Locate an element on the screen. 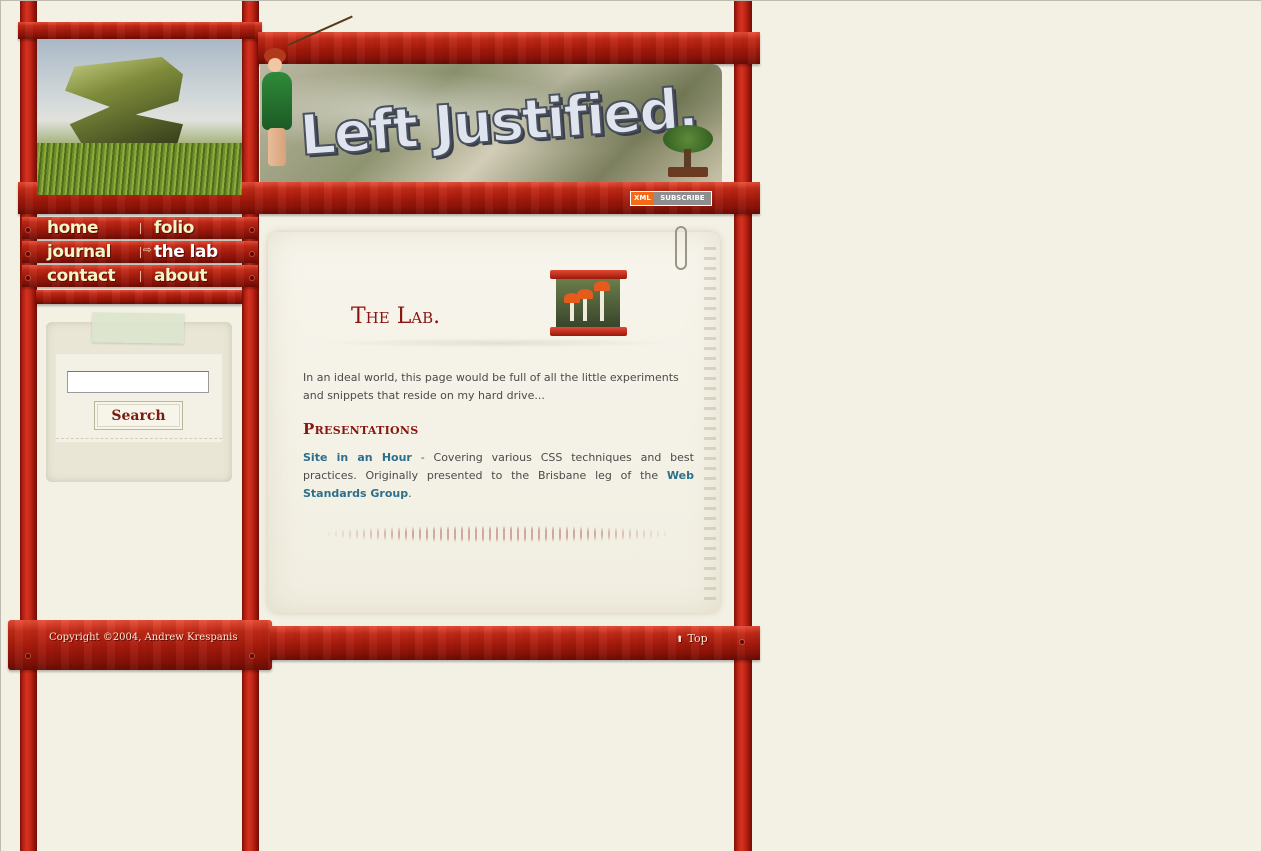 The width and height of the screenshot is (1261, 851). tape-strip is located at coordinates (138, 328).